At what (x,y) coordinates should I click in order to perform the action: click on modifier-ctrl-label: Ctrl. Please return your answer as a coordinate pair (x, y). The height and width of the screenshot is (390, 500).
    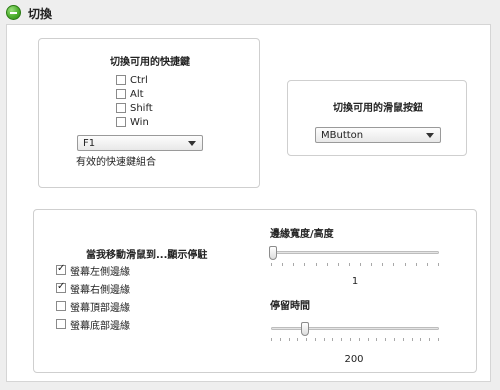
    Looking at the image, I should click on (139, 80).